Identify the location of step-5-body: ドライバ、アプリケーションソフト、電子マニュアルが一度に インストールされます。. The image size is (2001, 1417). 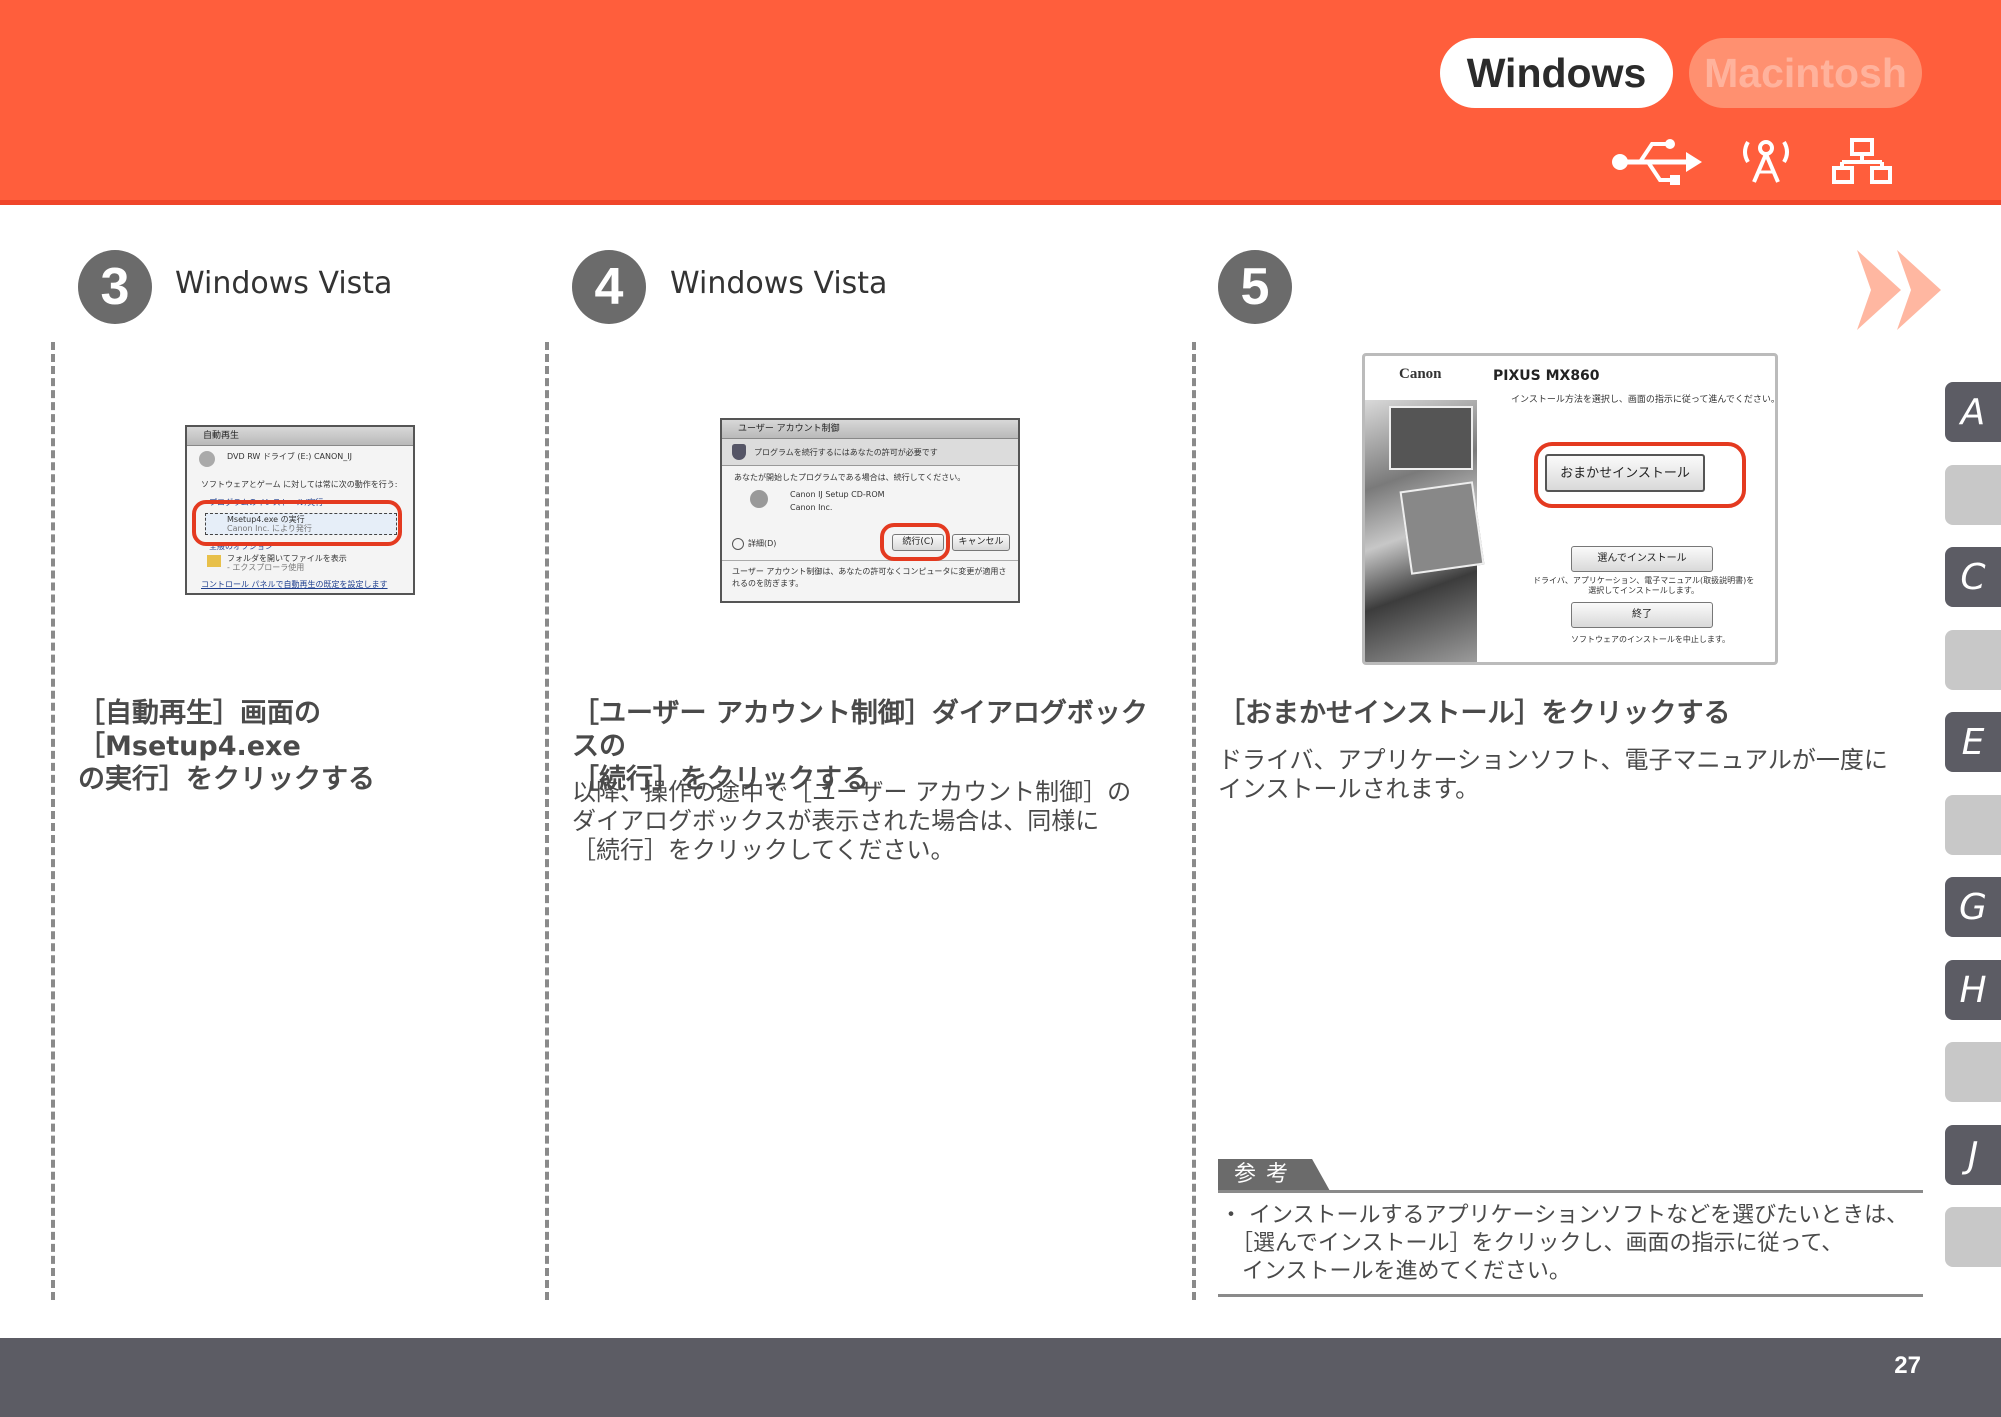
(1553, 774).